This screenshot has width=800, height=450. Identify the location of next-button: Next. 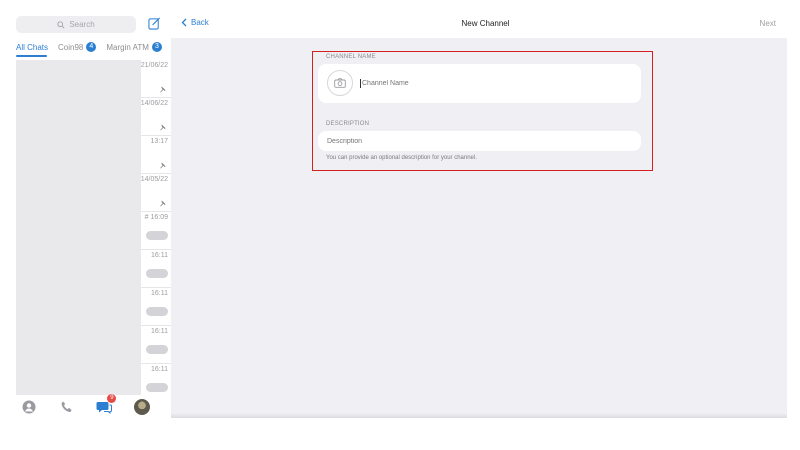
(768, 23).